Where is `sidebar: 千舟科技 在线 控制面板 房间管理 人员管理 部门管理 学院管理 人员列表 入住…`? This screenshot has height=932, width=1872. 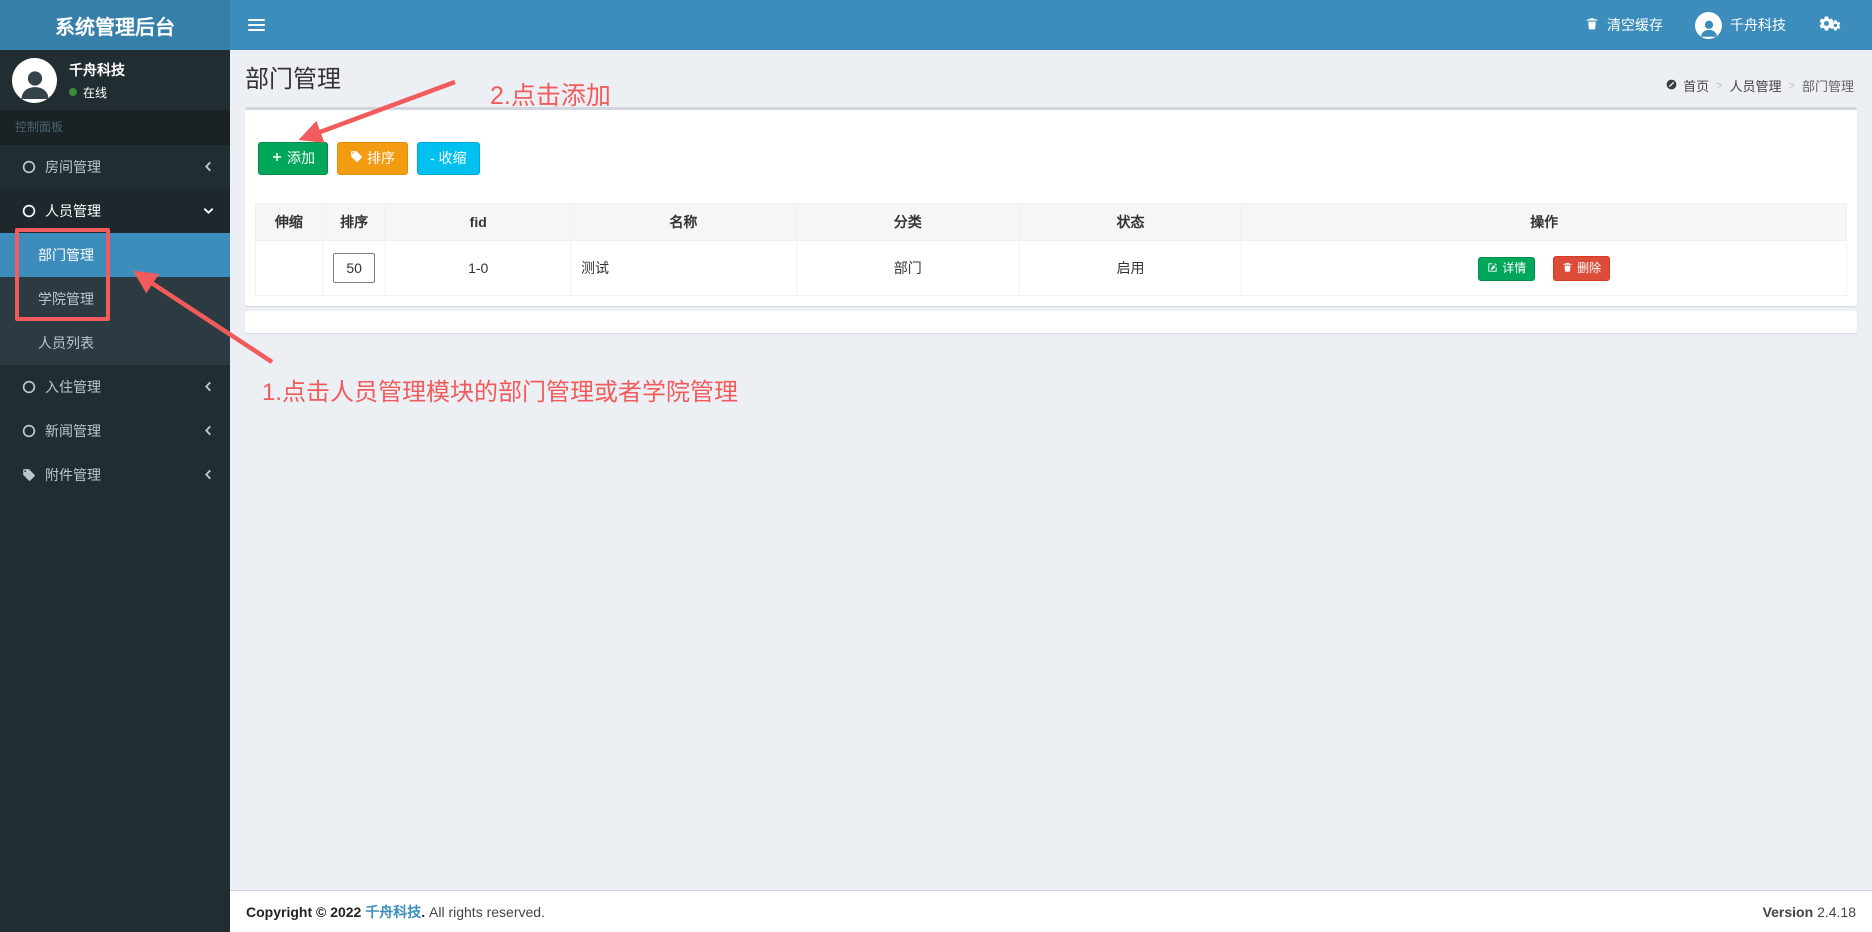
sidebar: 千舟科技 在线 控制面板 房间管理 人员管理 部门管理 学院管理 人员列表 入住… is located at coordinates (115, 491).